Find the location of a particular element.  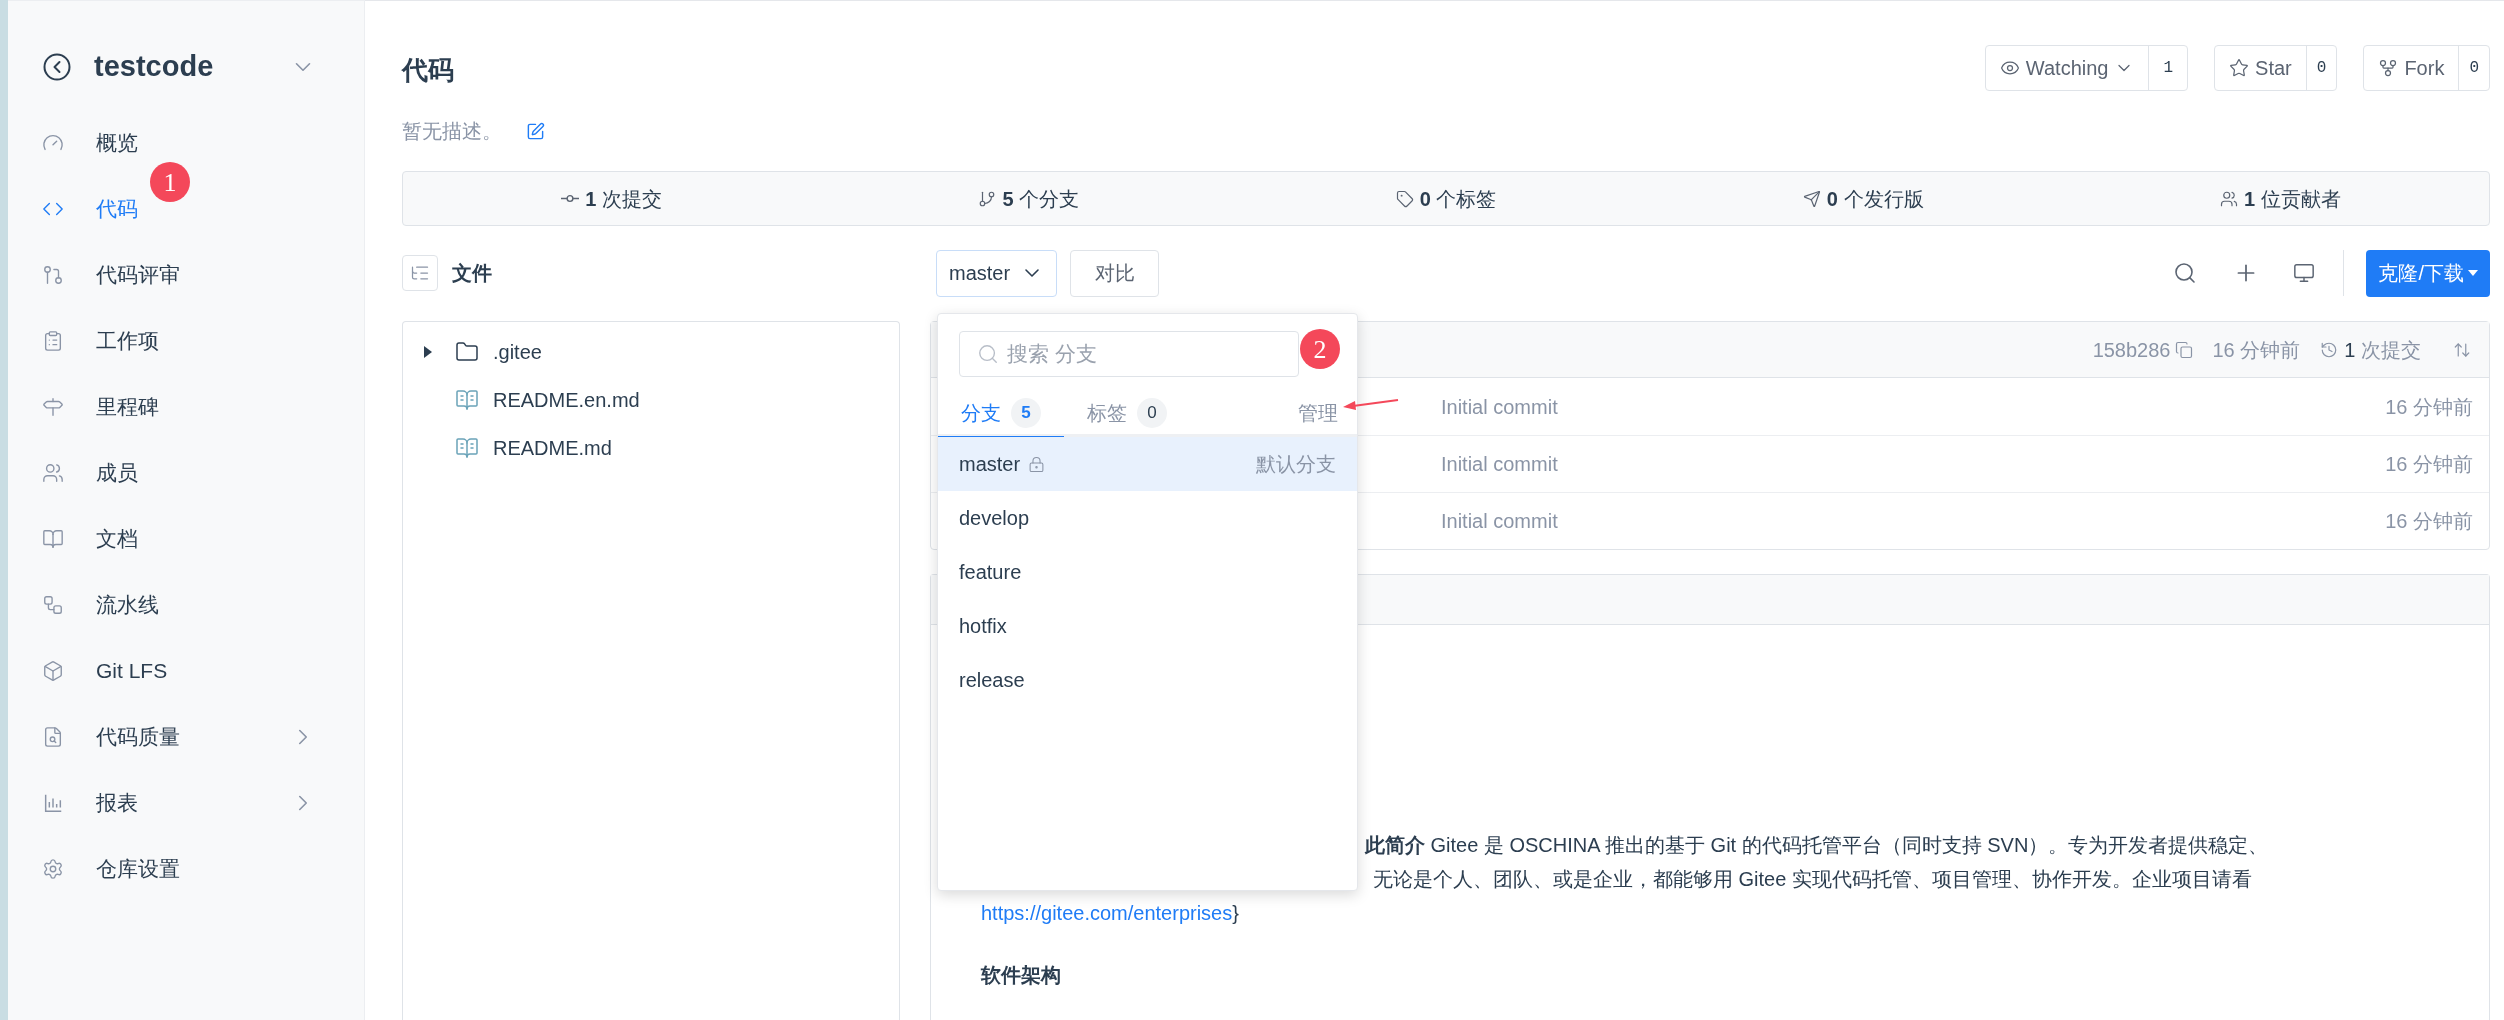

section-heading: 软件架构 is located at coordinates (1021, 975).